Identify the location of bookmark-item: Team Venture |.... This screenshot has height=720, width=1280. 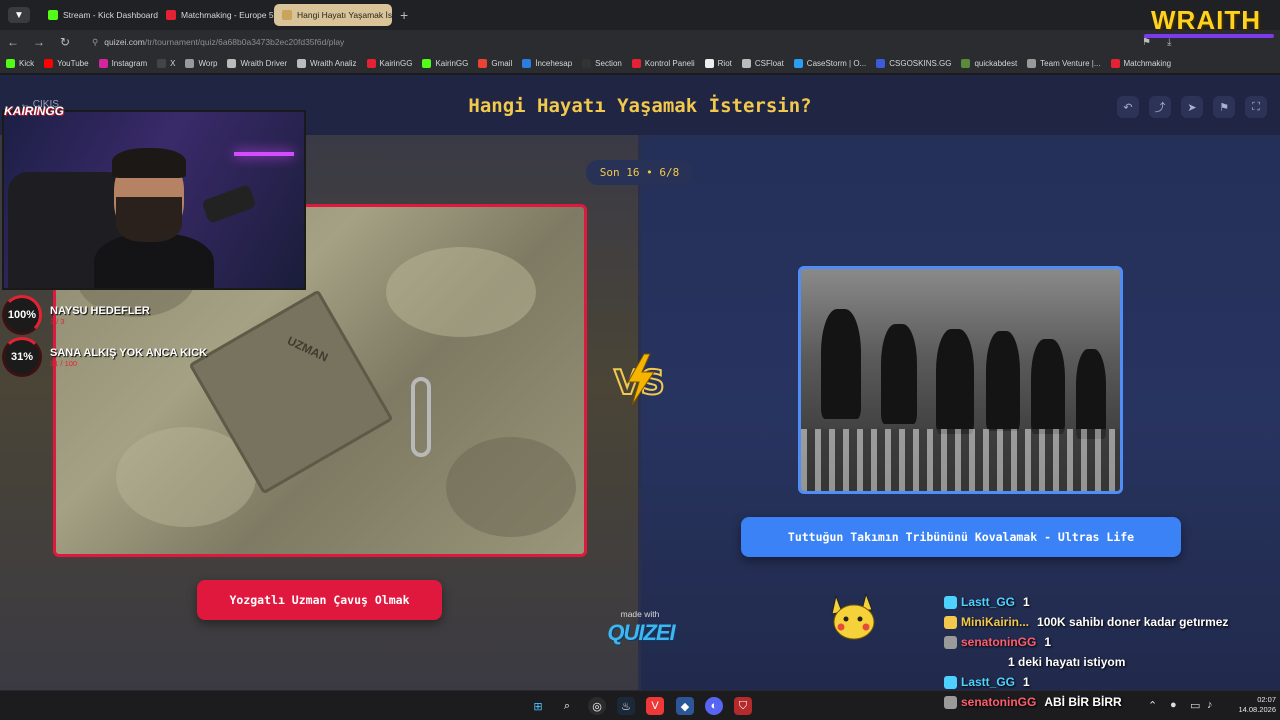
(1064, 63).